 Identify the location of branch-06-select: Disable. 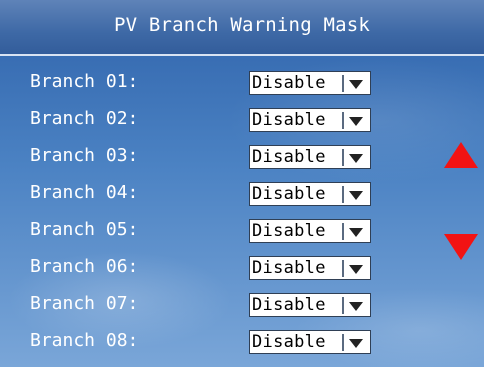
(310, 268).